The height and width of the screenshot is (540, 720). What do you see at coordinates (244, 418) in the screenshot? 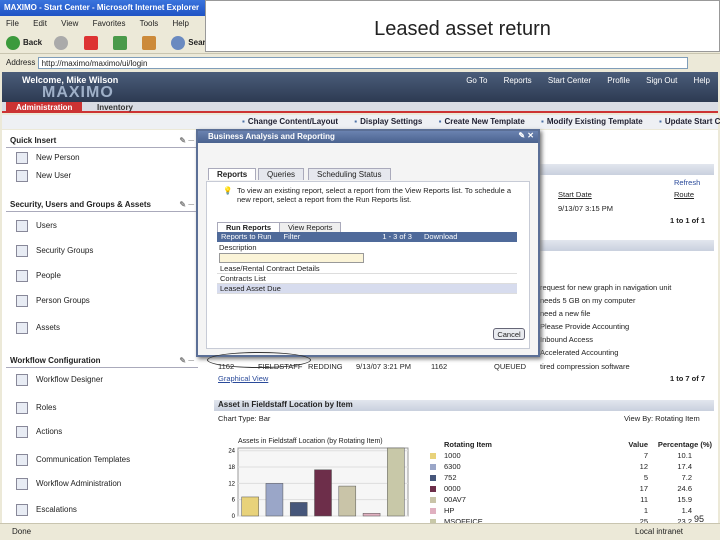
I see `chart-type-label: Chart Type: Bar` at bounding box center [244, 418].